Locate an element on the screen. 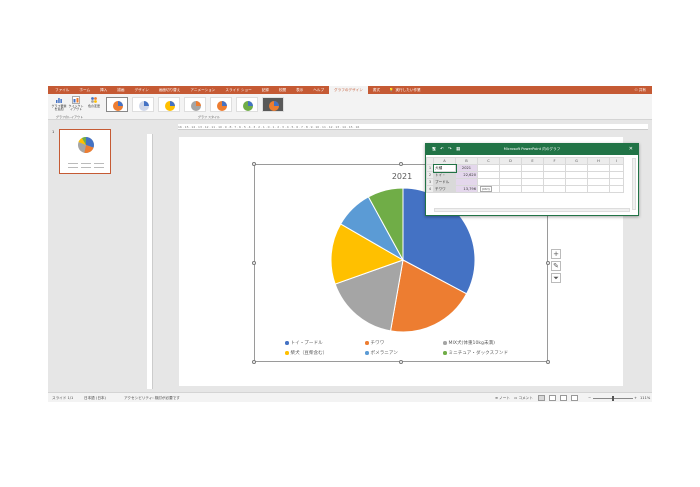 Image resolution: width=700 pixels, height=487 pixels. normal-view-button is located at coordinates (541, 398).